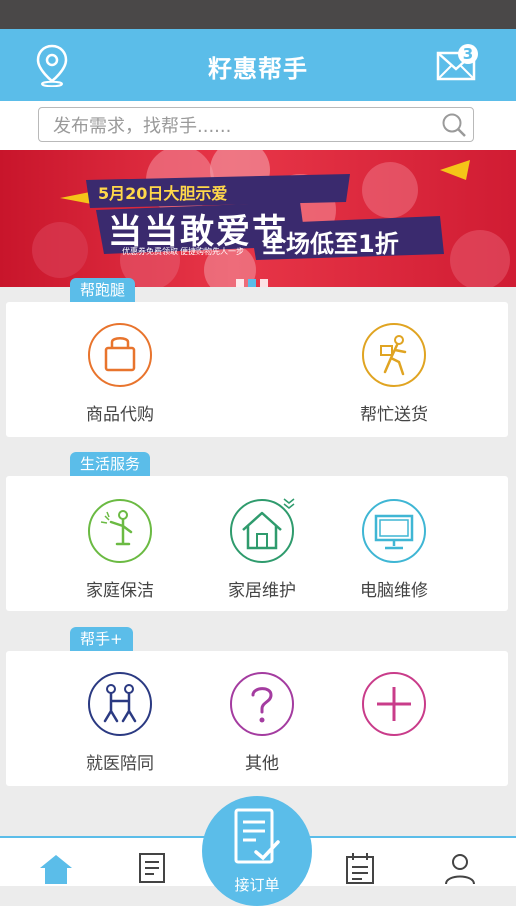 This screenshot has height=906, width=516. I want to click on service-item-add, so click(394, 710).